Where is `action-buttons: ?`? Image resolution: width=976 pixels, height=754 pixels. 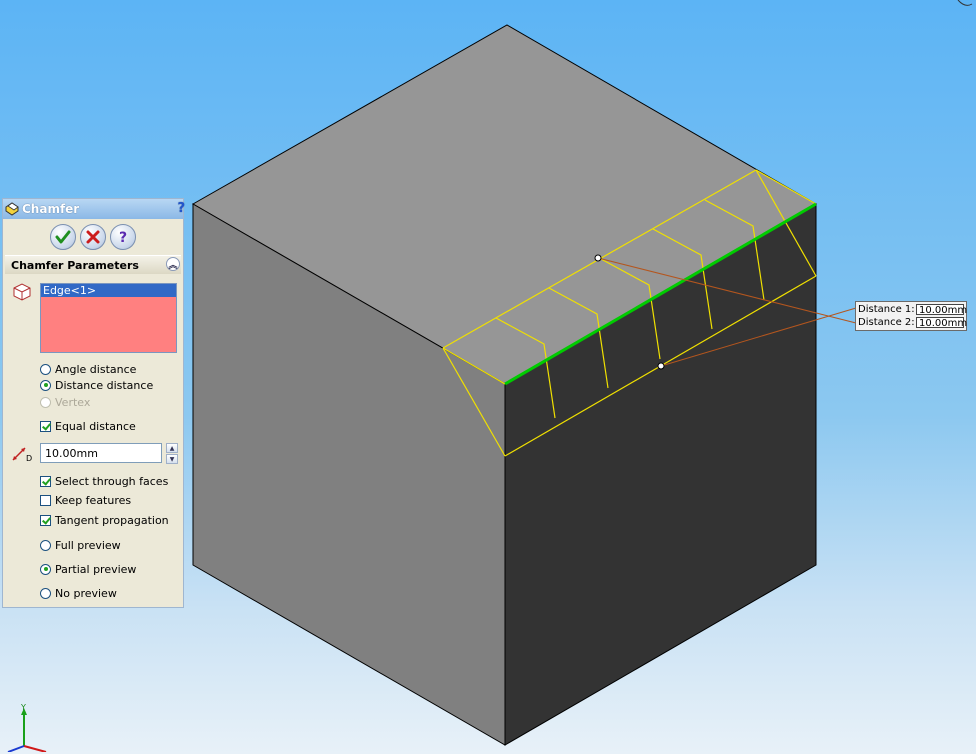
action-buttons: ? is located at coordinates (93, 237).